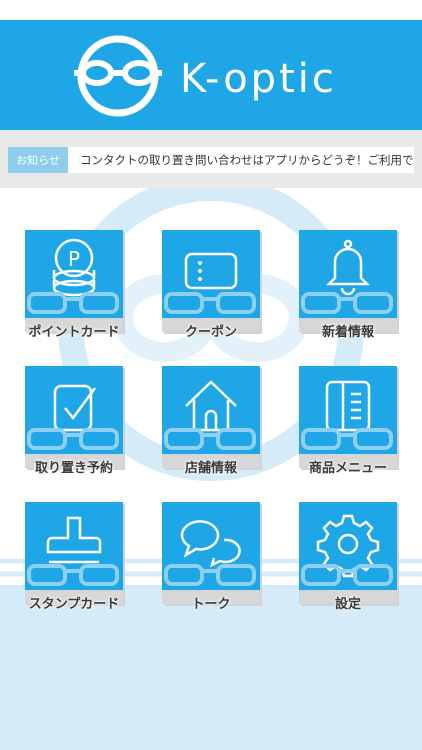  I want to click on stamp-card-tile, so click(74, 553).